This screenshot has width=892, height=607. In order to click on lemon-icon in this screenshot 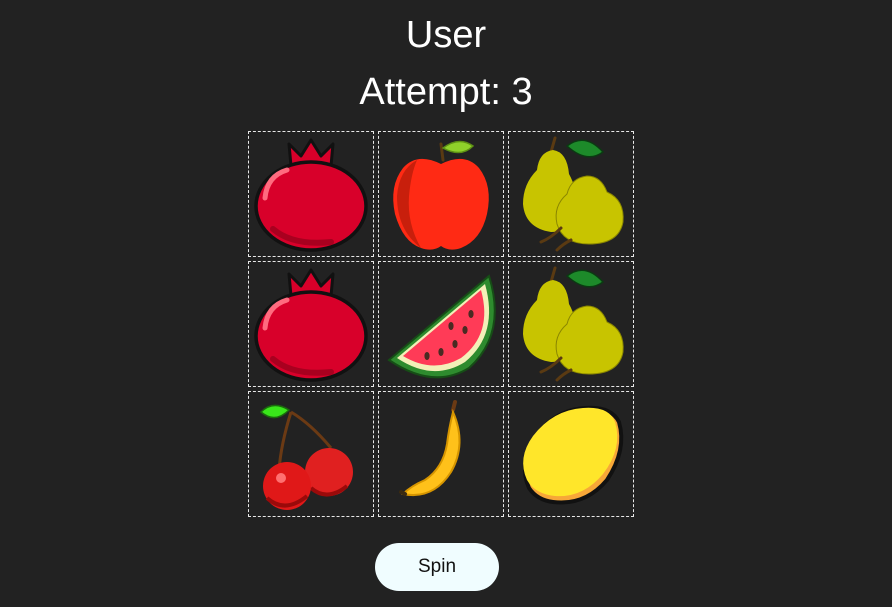, I will do `click(573, 455)`.